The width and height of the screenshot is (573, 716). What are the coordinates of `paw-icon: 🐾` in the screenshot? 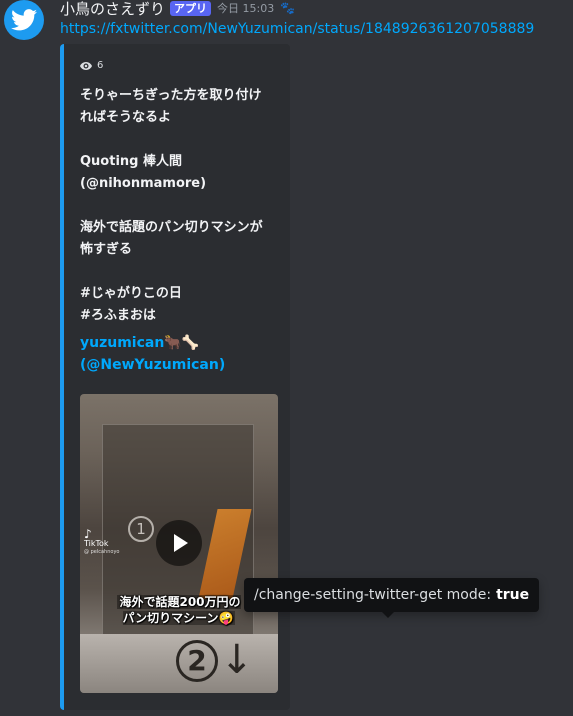 It's located at (288, 8).